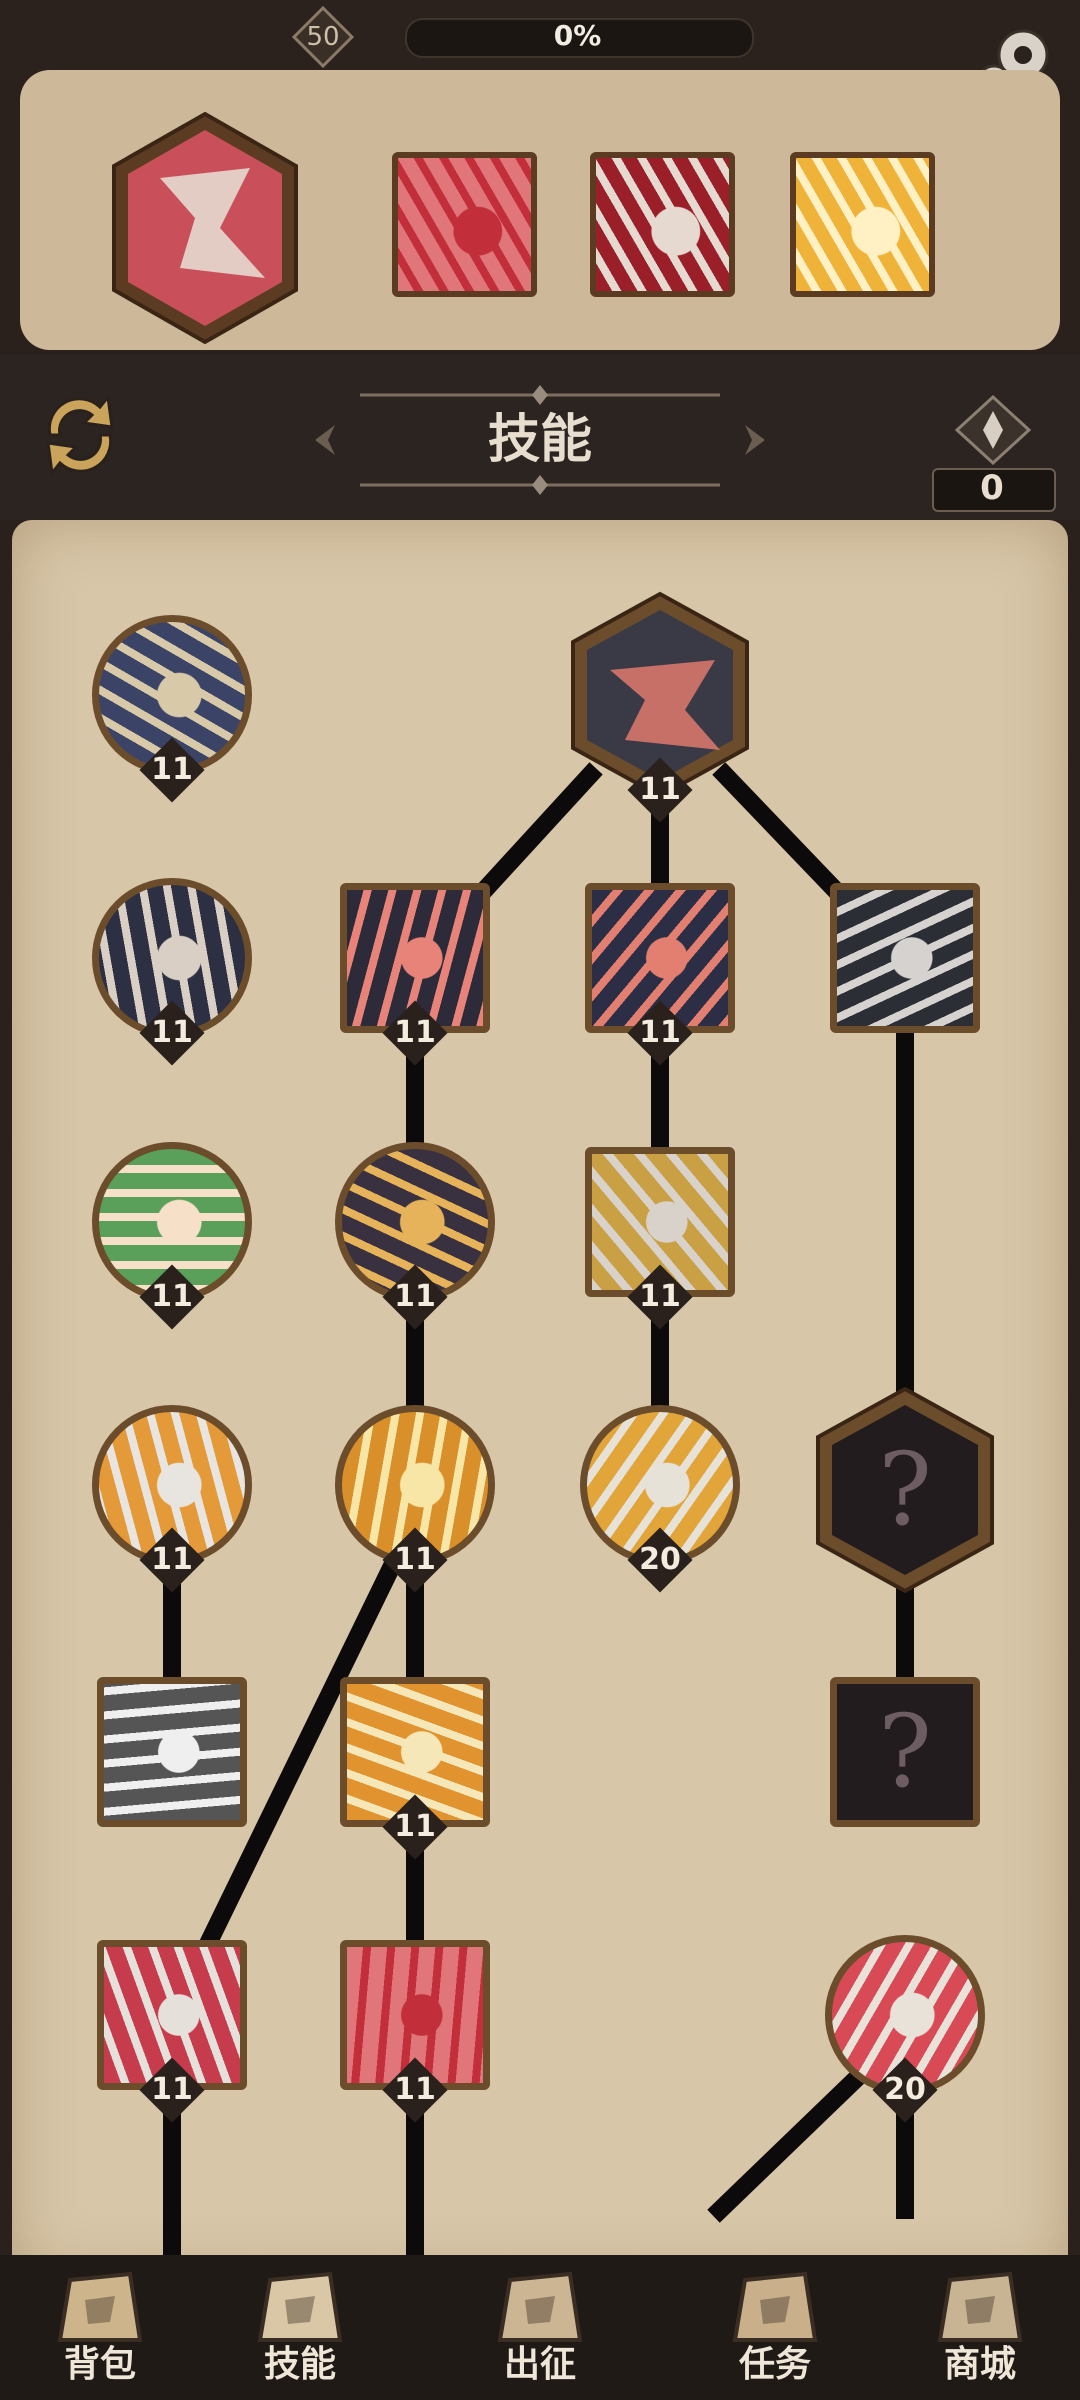 The height and width of the screenshot is (2400, 1080). What do you see at coordinates (300, 2305) in the screenshot?
I see `skill-book-icon` at bounding box center [300, 2305].